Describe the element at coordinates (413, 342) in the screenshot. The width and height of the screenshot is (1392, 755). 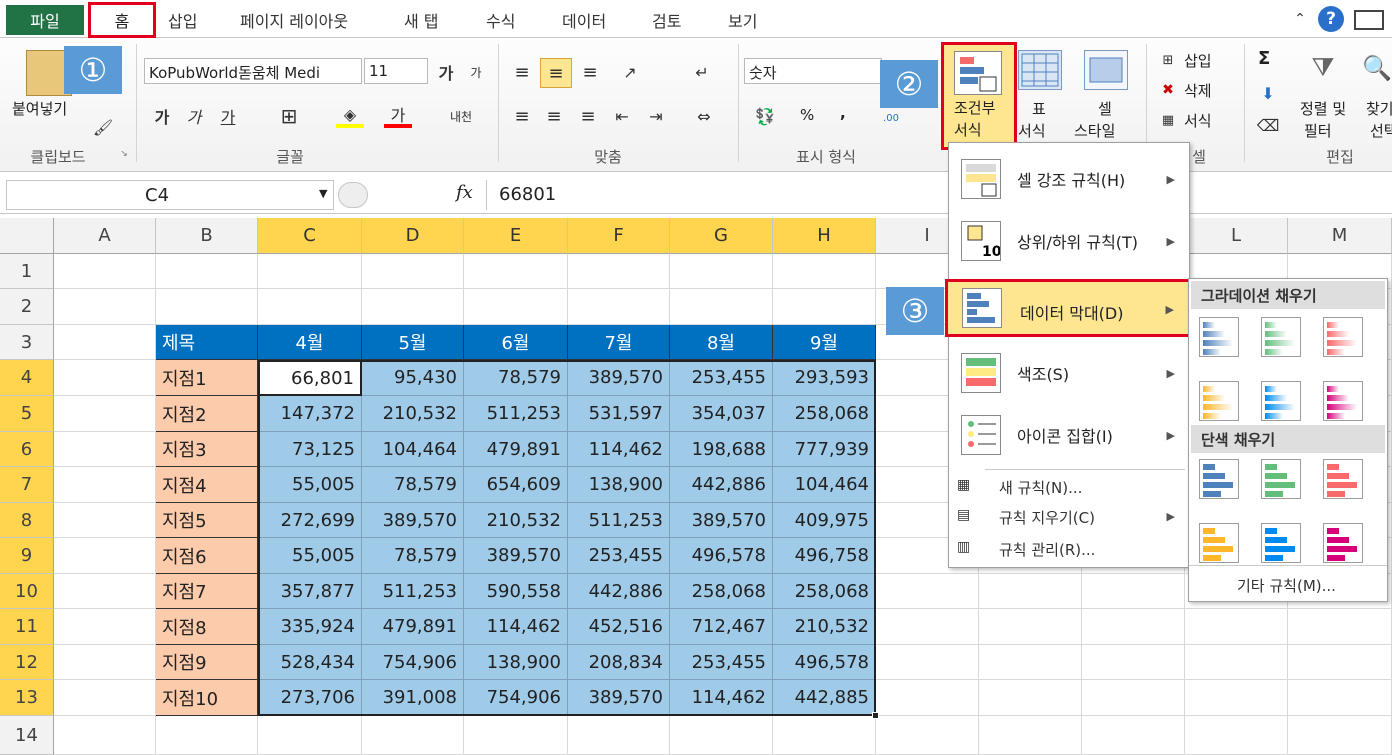
I see `table-header-cell: 5월` at that location.